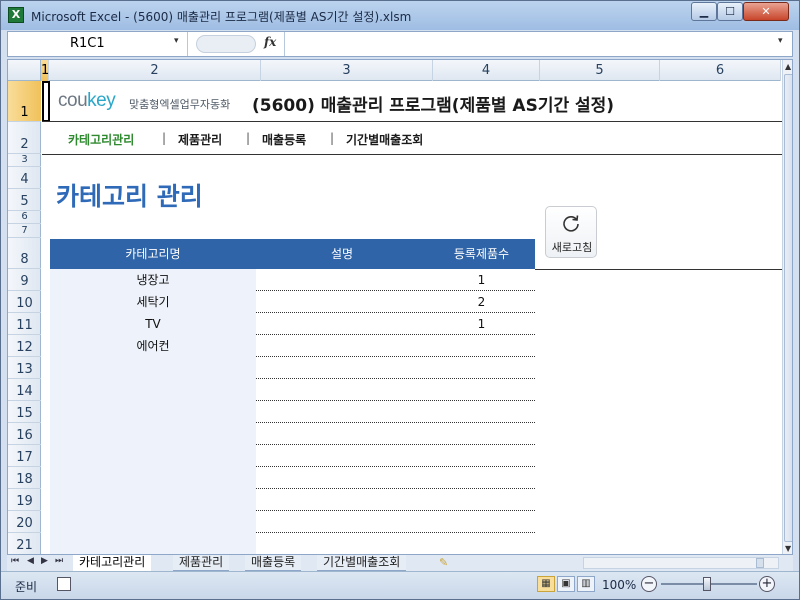  What do you see at coordinates (284, 139) in the screenshot?
I see `menu-item-sales-entry: 매출등록` at bounding box center [284, 139].